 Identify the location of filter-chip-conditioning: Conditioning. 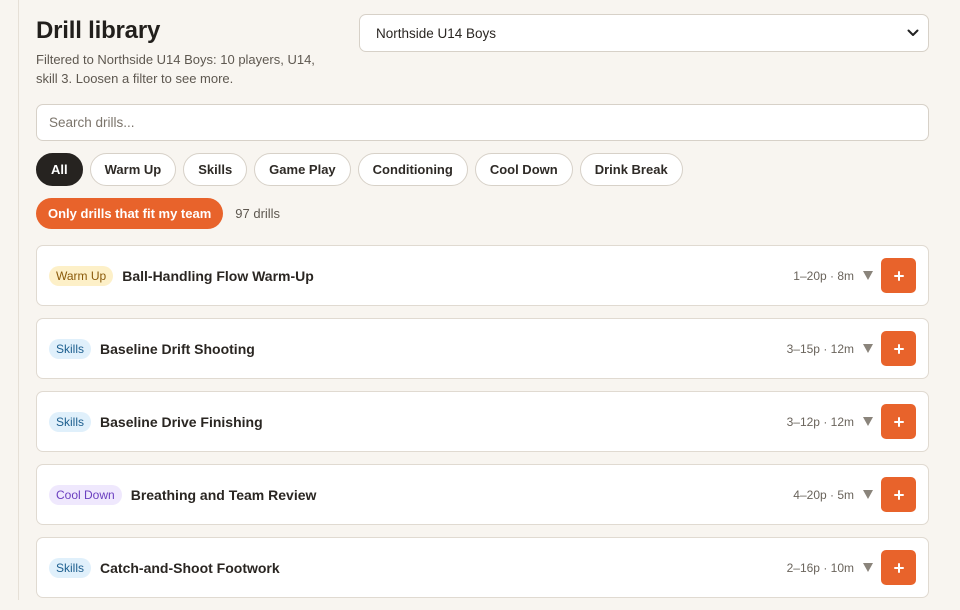
(412, 169).